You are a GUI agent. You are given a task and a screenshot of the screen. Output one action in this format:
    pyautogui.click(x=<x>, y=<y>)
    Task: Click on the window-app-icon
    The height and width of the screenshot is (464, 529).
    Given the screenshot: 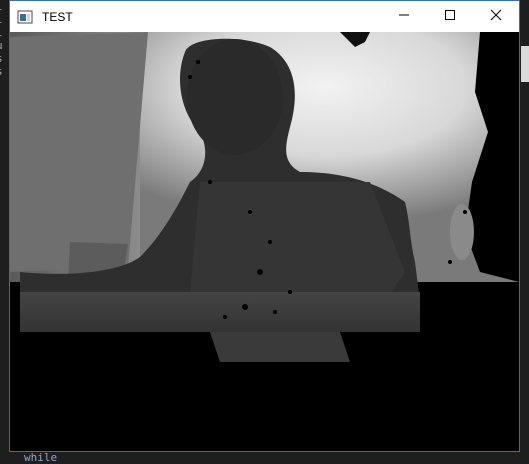 What is the action you would take?
    pyautogui.click(x=25, y=17)
    